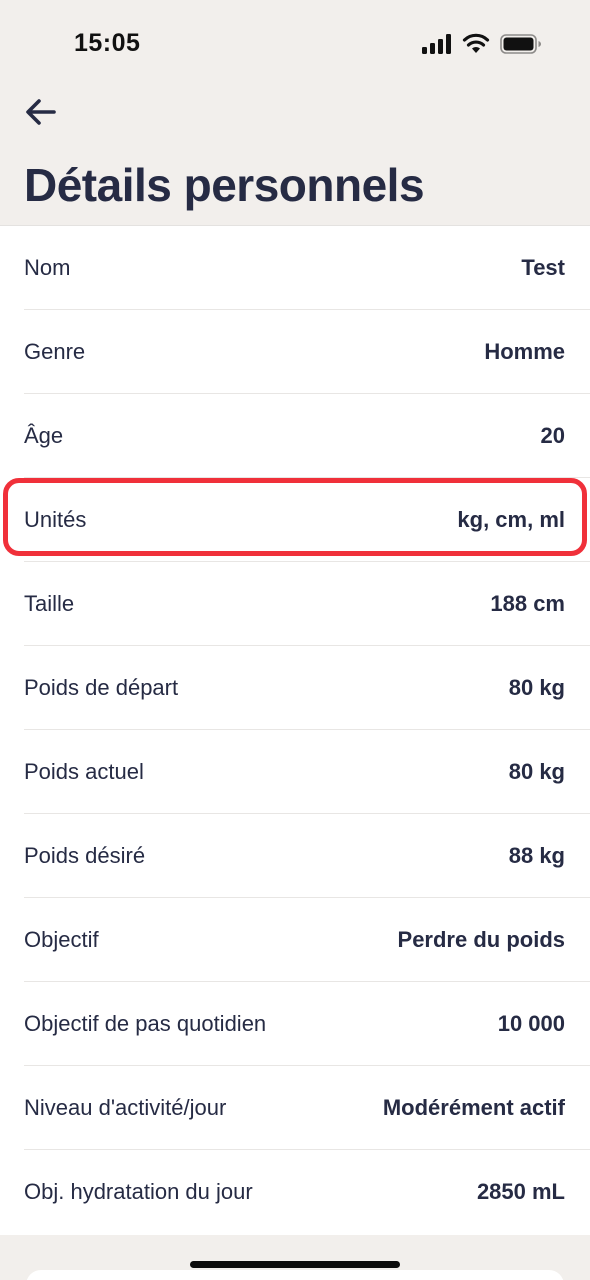 This screenshot has width=590, height=1280. Describe the element at coordinates (61, 939) in the screenshot. I see `detail-label: Objectif` at that location.